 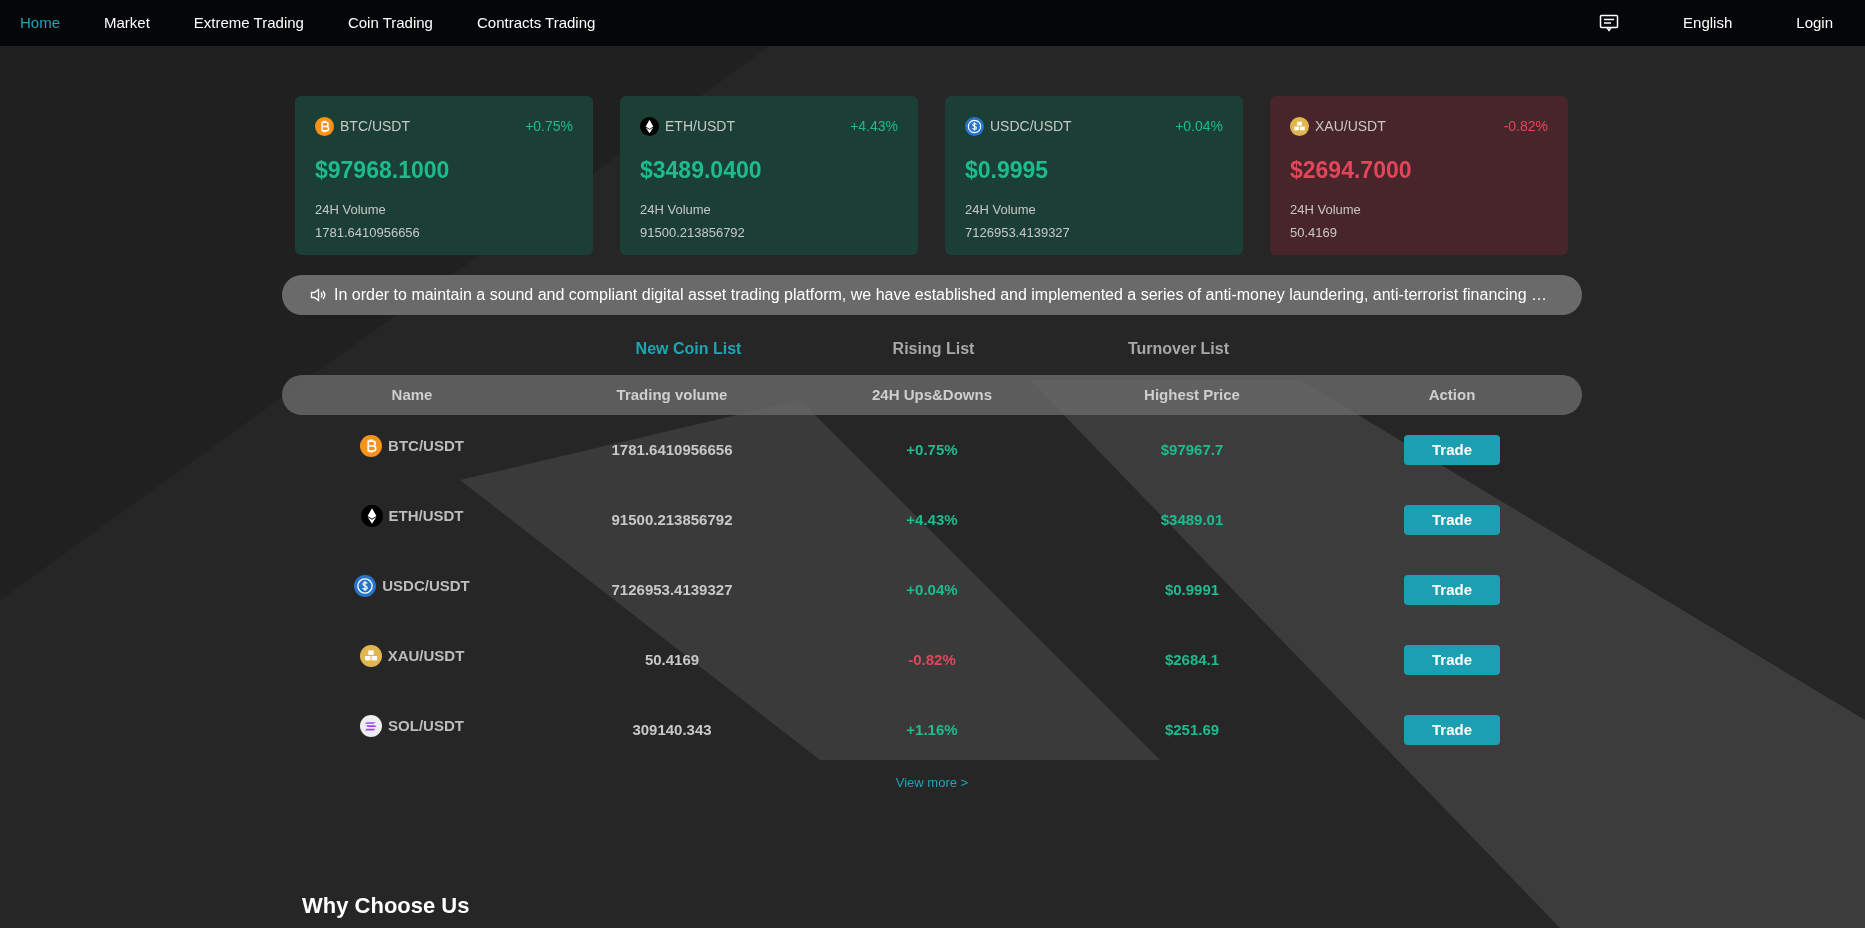 I want to click on nav-link: Extreme Trading, so click(x=248, y=23).